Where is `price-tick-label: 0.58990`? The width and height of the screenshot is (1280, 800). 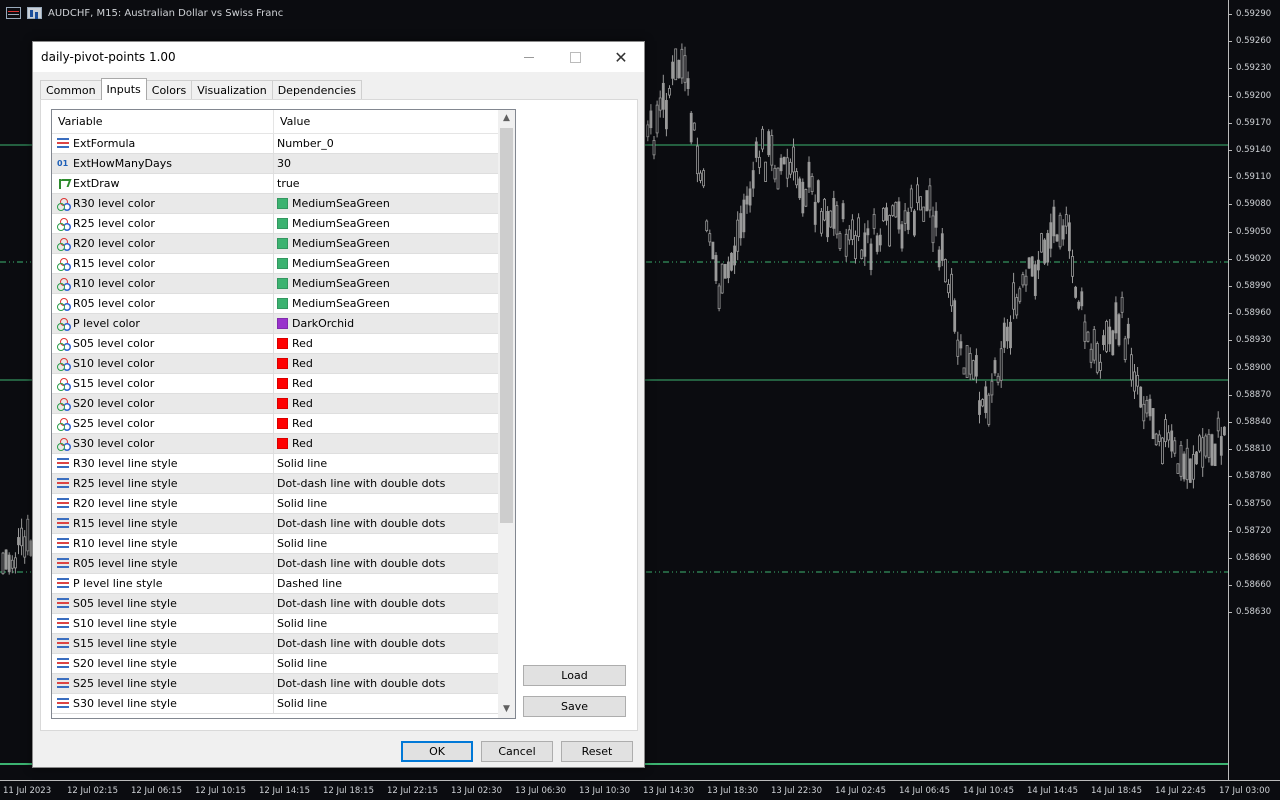 price-tick-label: 0.58990 is located at coordinates (1254, 286).